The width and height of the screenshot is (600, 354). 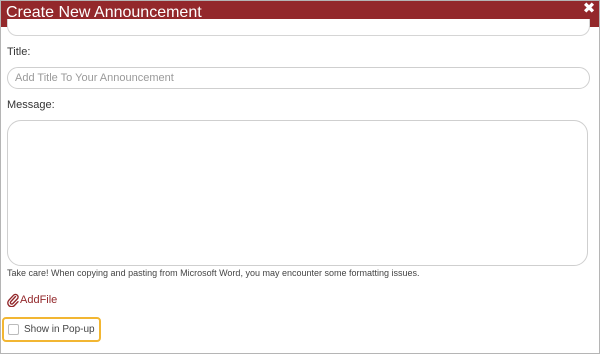 I want to click on add-file-label: AddFile, so click(x=39, y=300).